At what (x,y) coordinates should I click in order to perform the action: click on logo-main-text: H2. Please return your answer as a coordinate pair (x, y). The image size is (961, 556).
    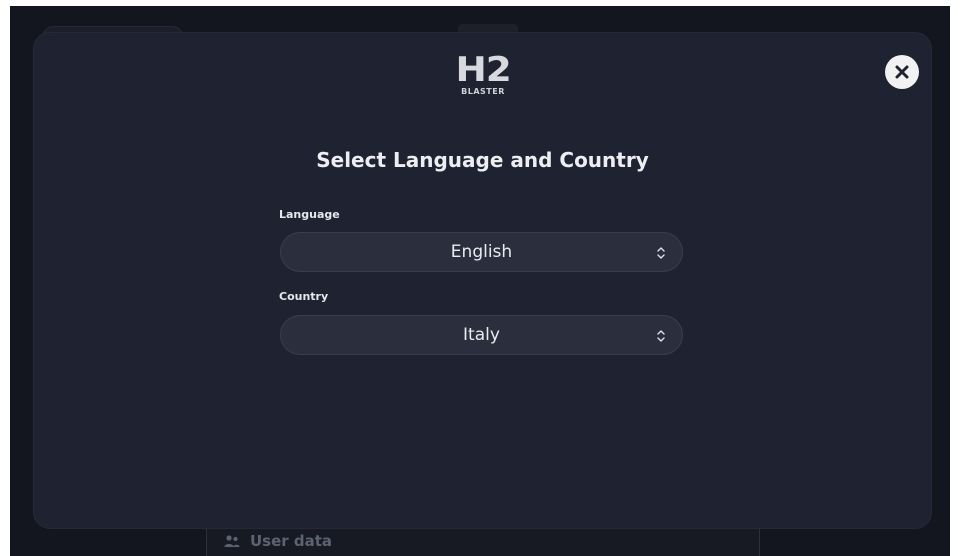
    Looking at the image, I should click on (483, 70).